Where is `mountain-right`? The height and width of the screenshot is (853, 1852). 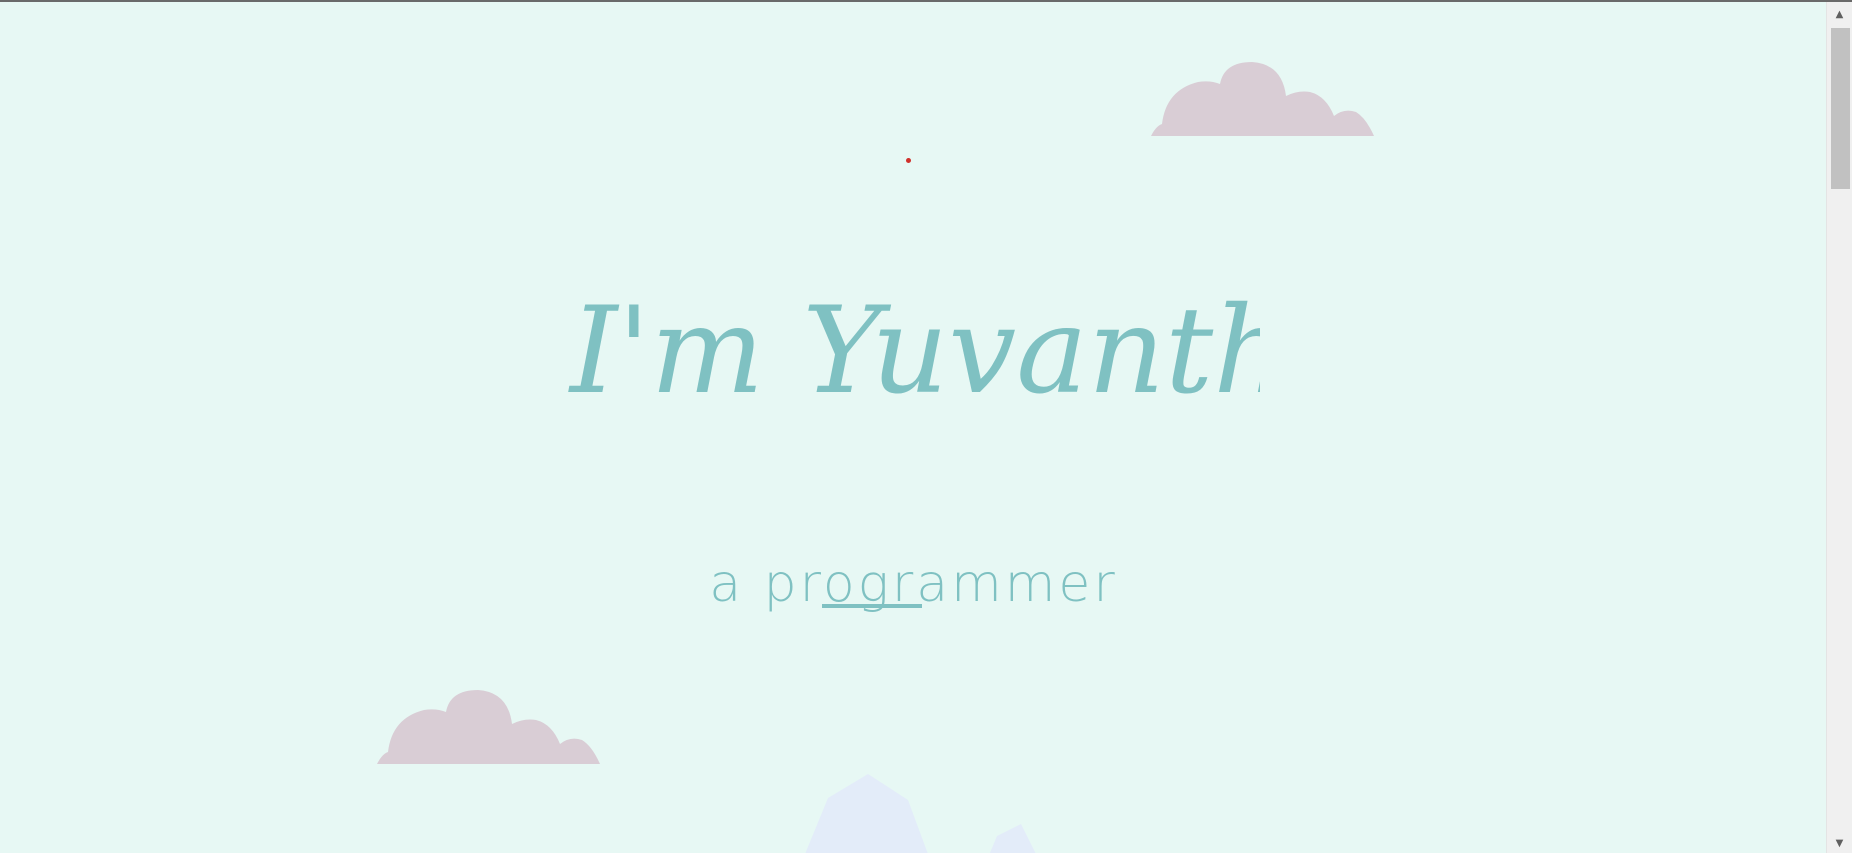
mountain-right is located at coordinates (1012, 838).